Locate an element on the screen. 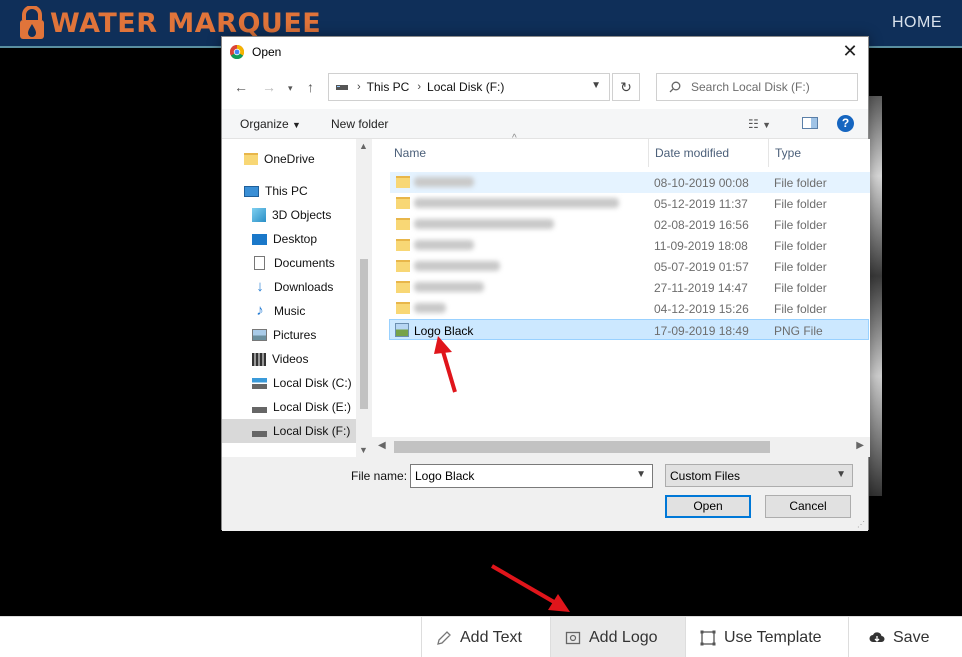 This screenshot has height=657, width=962. scroll-up-icon: ▲ is located at coordinates (363, 146).